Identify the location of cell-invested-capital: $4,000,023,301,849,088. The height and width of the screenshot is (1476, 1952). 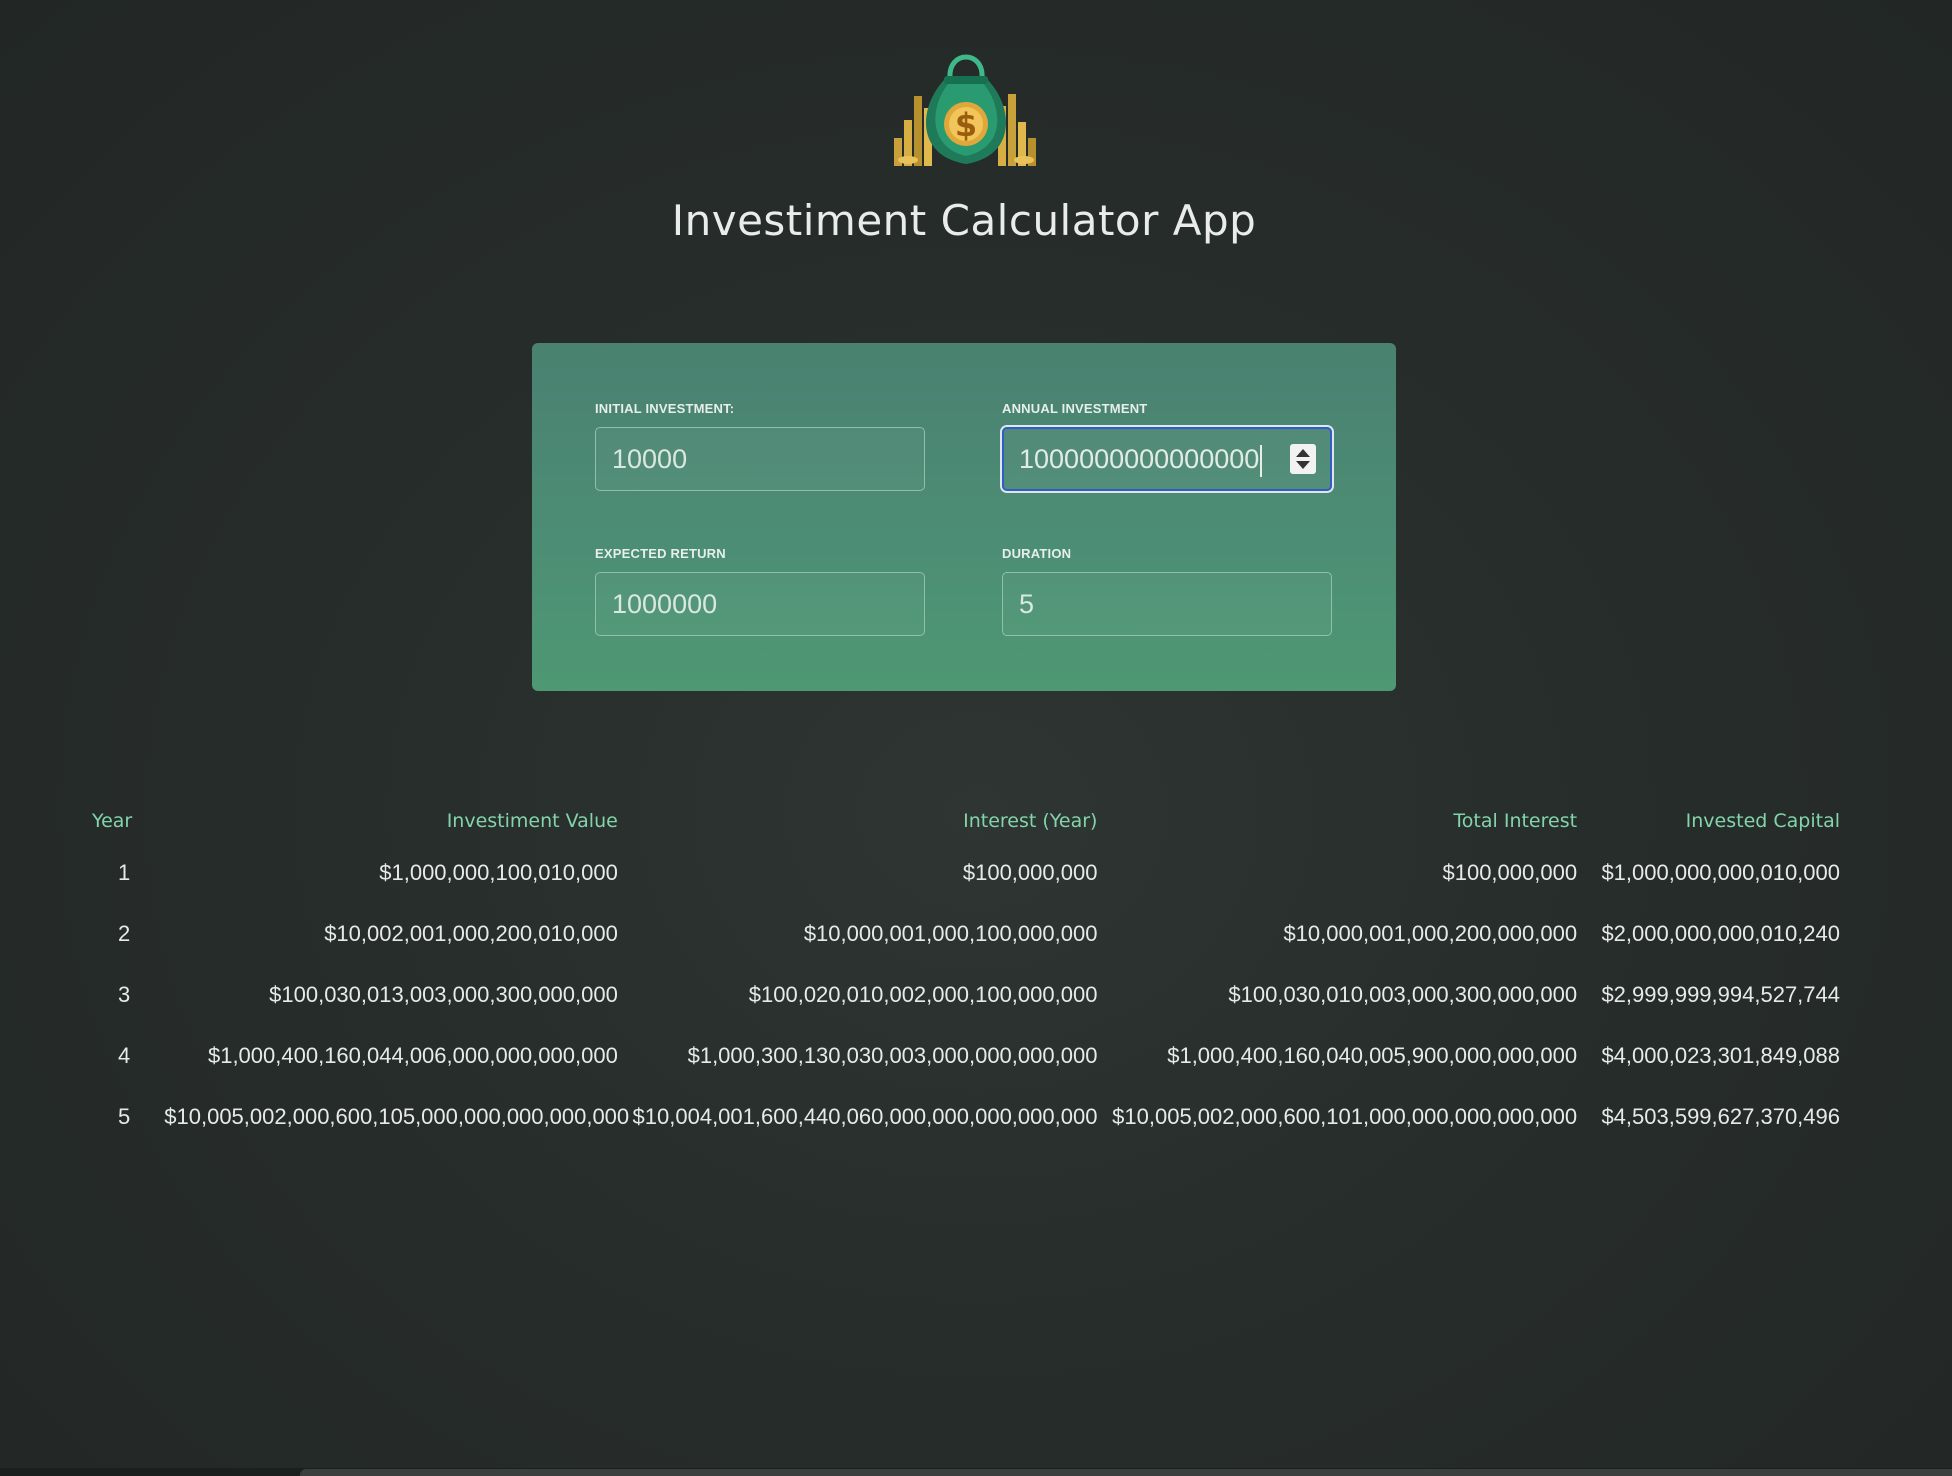
(1720, 1055).